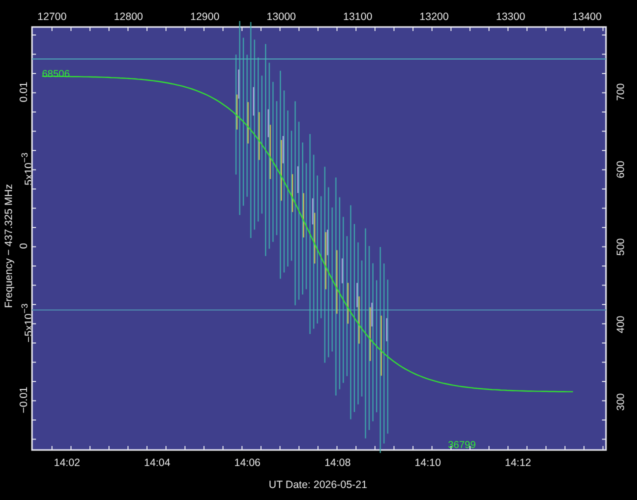 The image size is (637, 500). Describe the element at coordinates (462, 445) in the screenshot. I see `trace-label: 36799` at that location.